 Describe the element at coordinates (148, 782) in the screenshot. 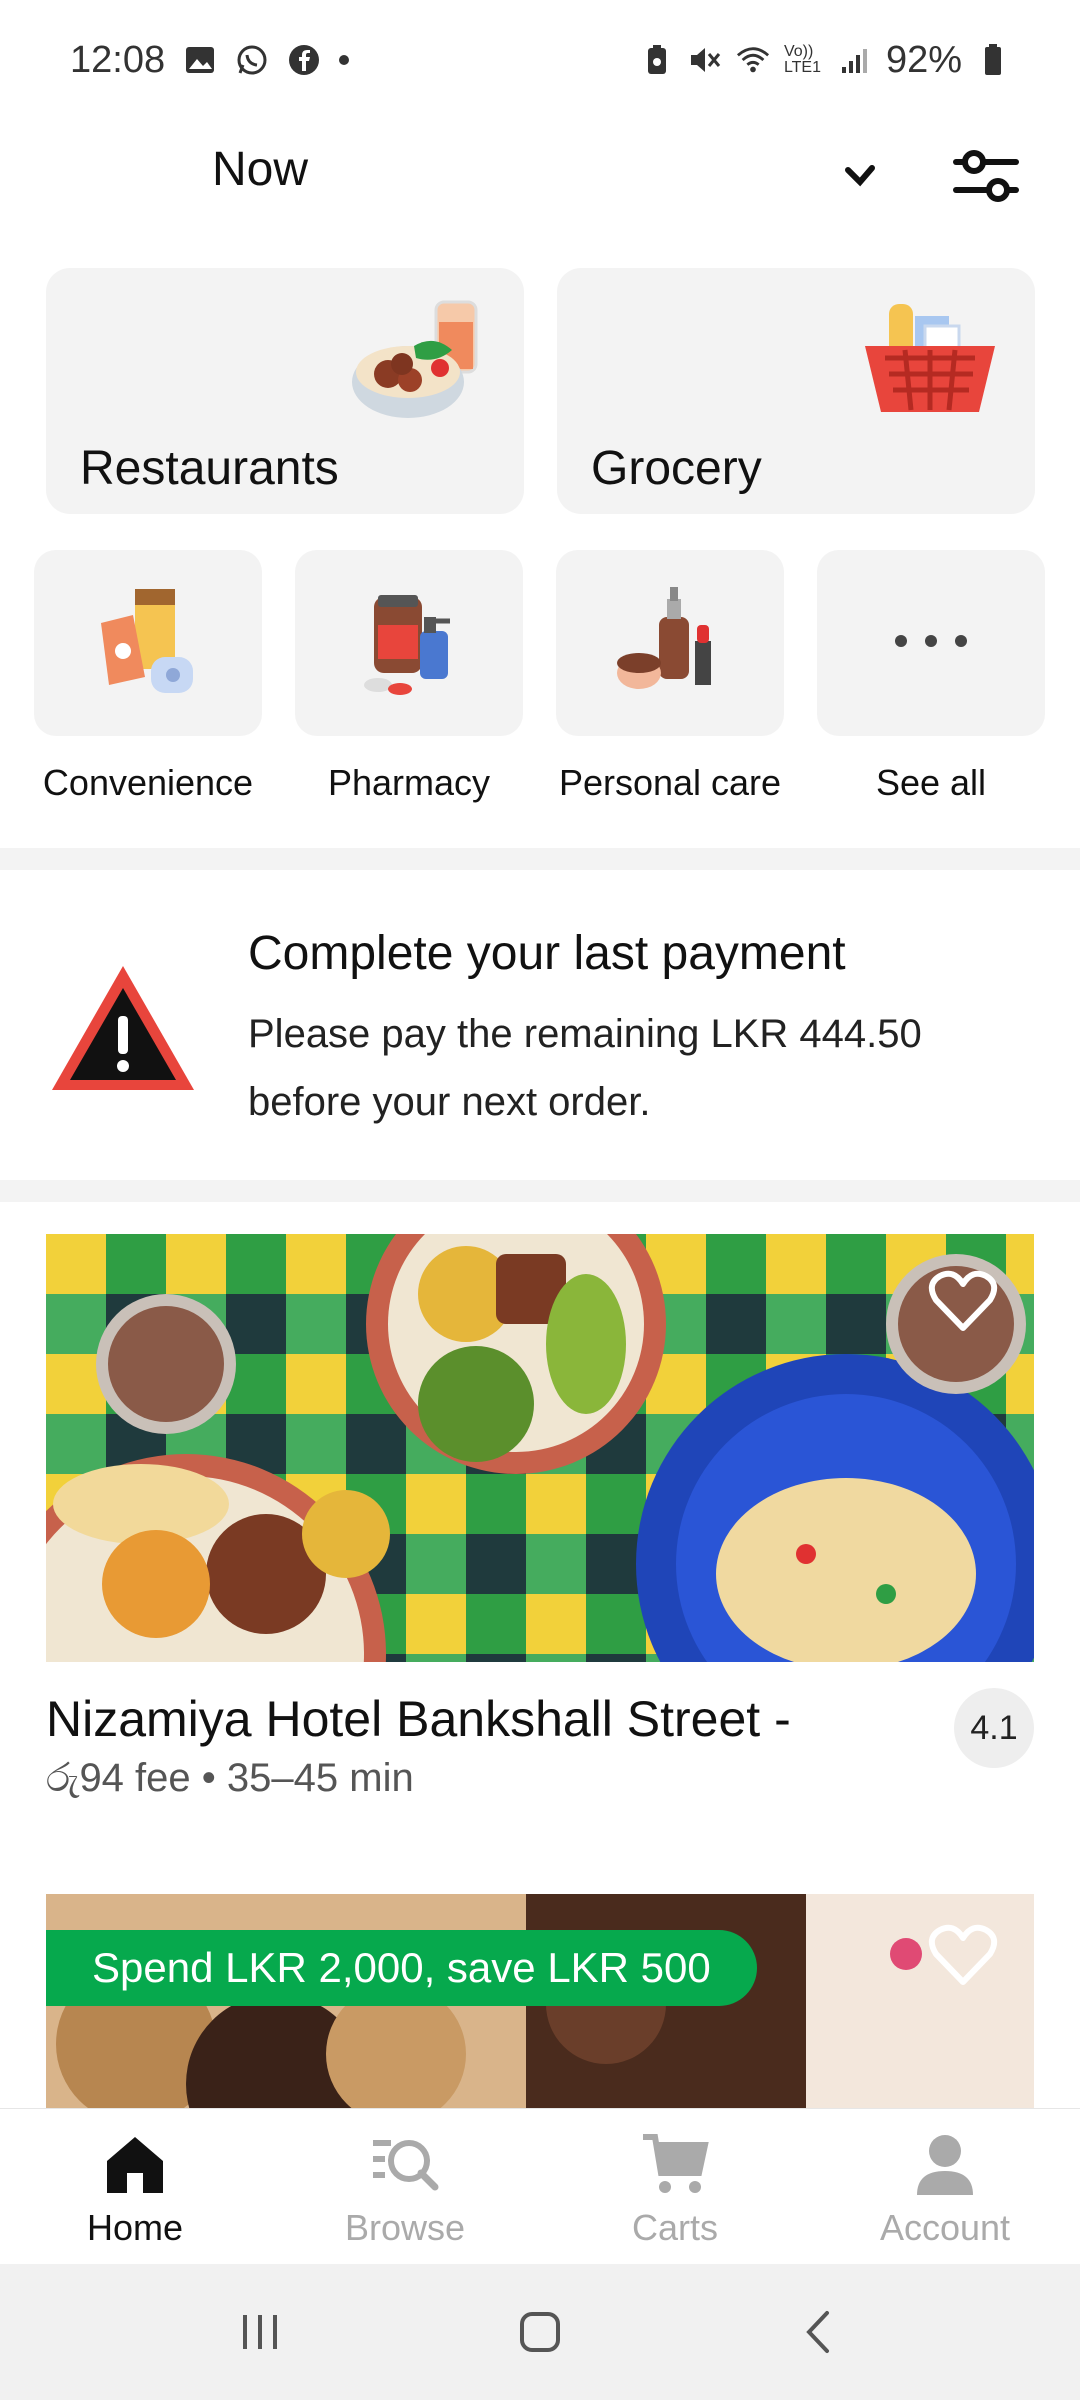

I see `category-label: Convenience` at that location.